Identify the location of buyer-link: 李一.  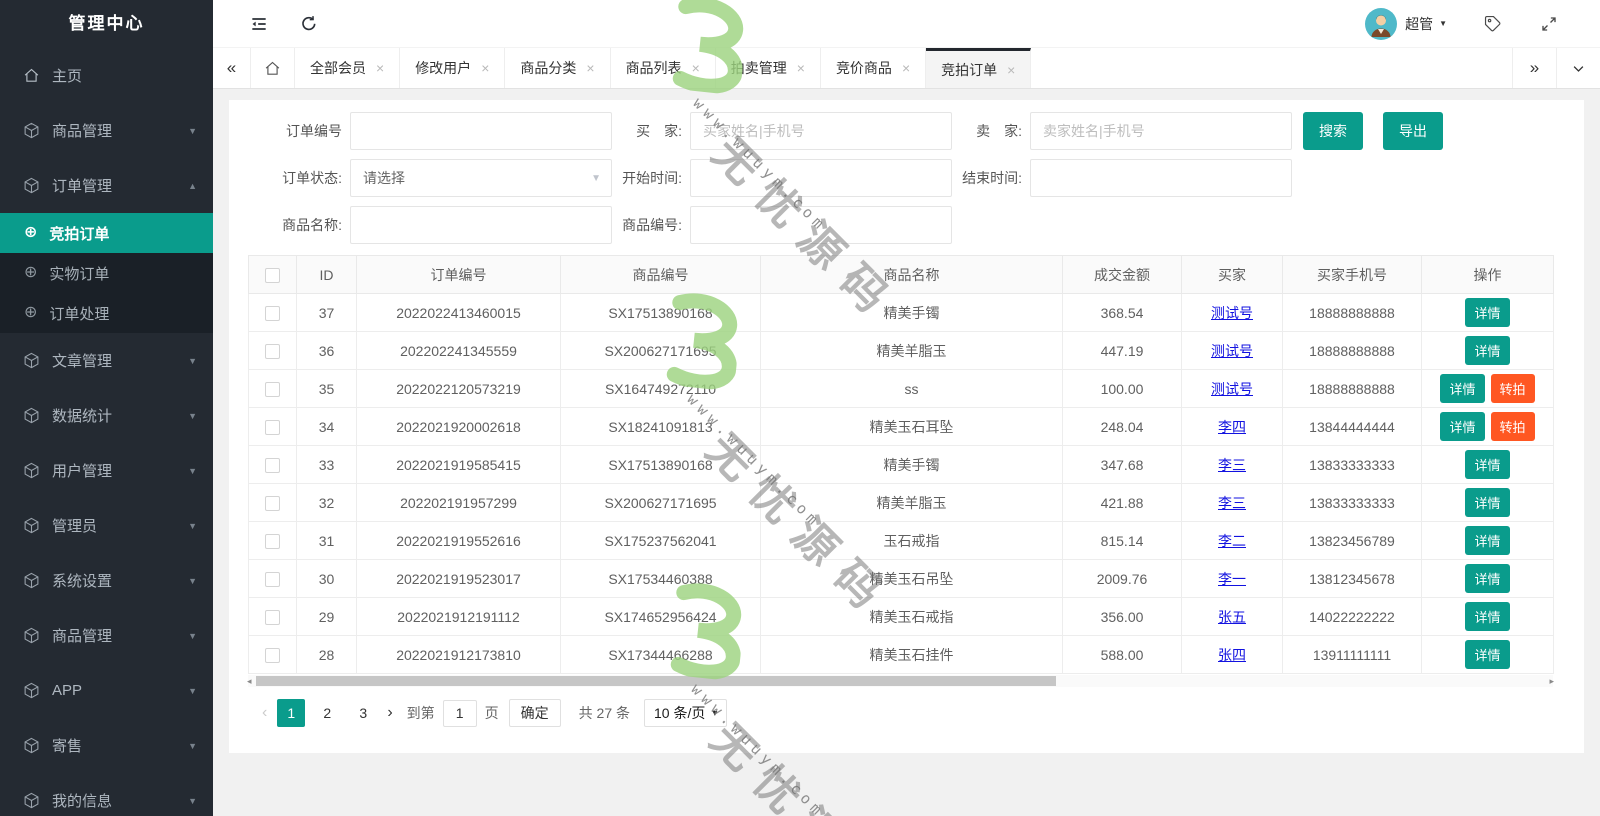
(1232, 579).